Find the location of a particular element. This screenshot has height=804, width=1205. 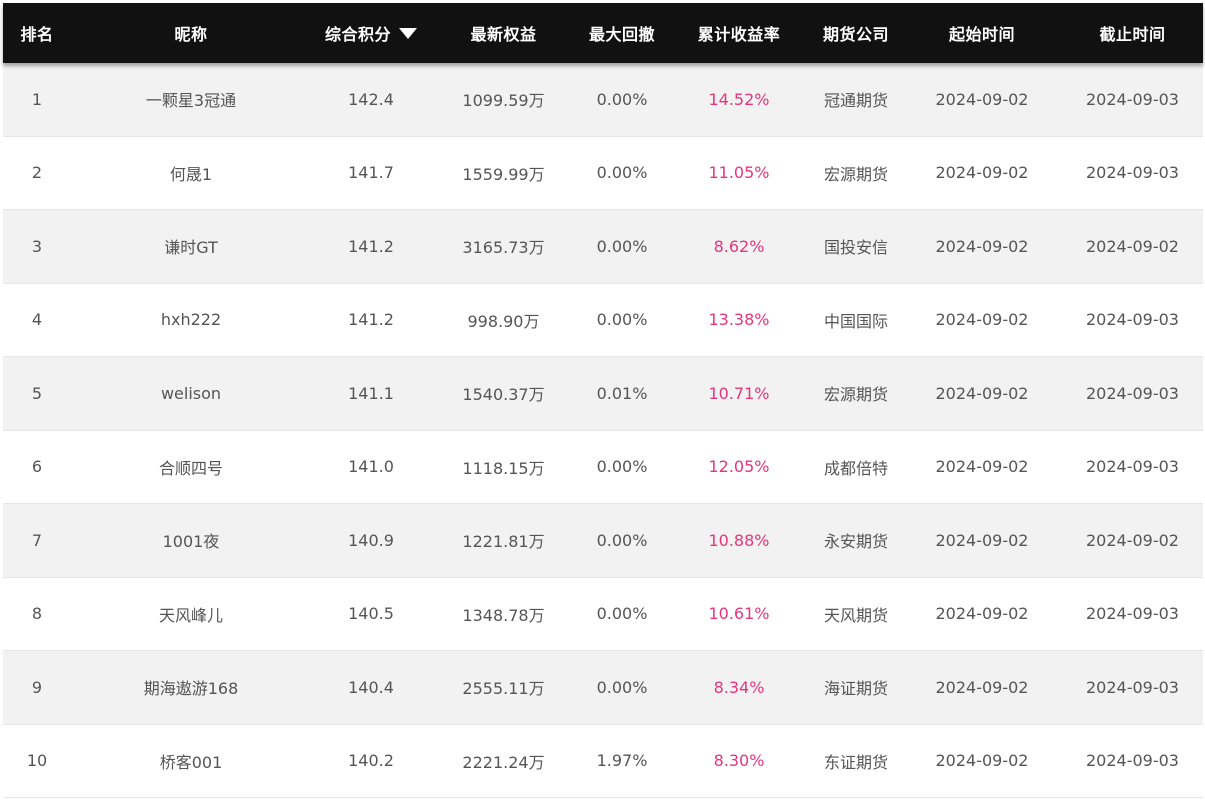

cell-nickname: hxh222 is located at coordinates (191, 320).